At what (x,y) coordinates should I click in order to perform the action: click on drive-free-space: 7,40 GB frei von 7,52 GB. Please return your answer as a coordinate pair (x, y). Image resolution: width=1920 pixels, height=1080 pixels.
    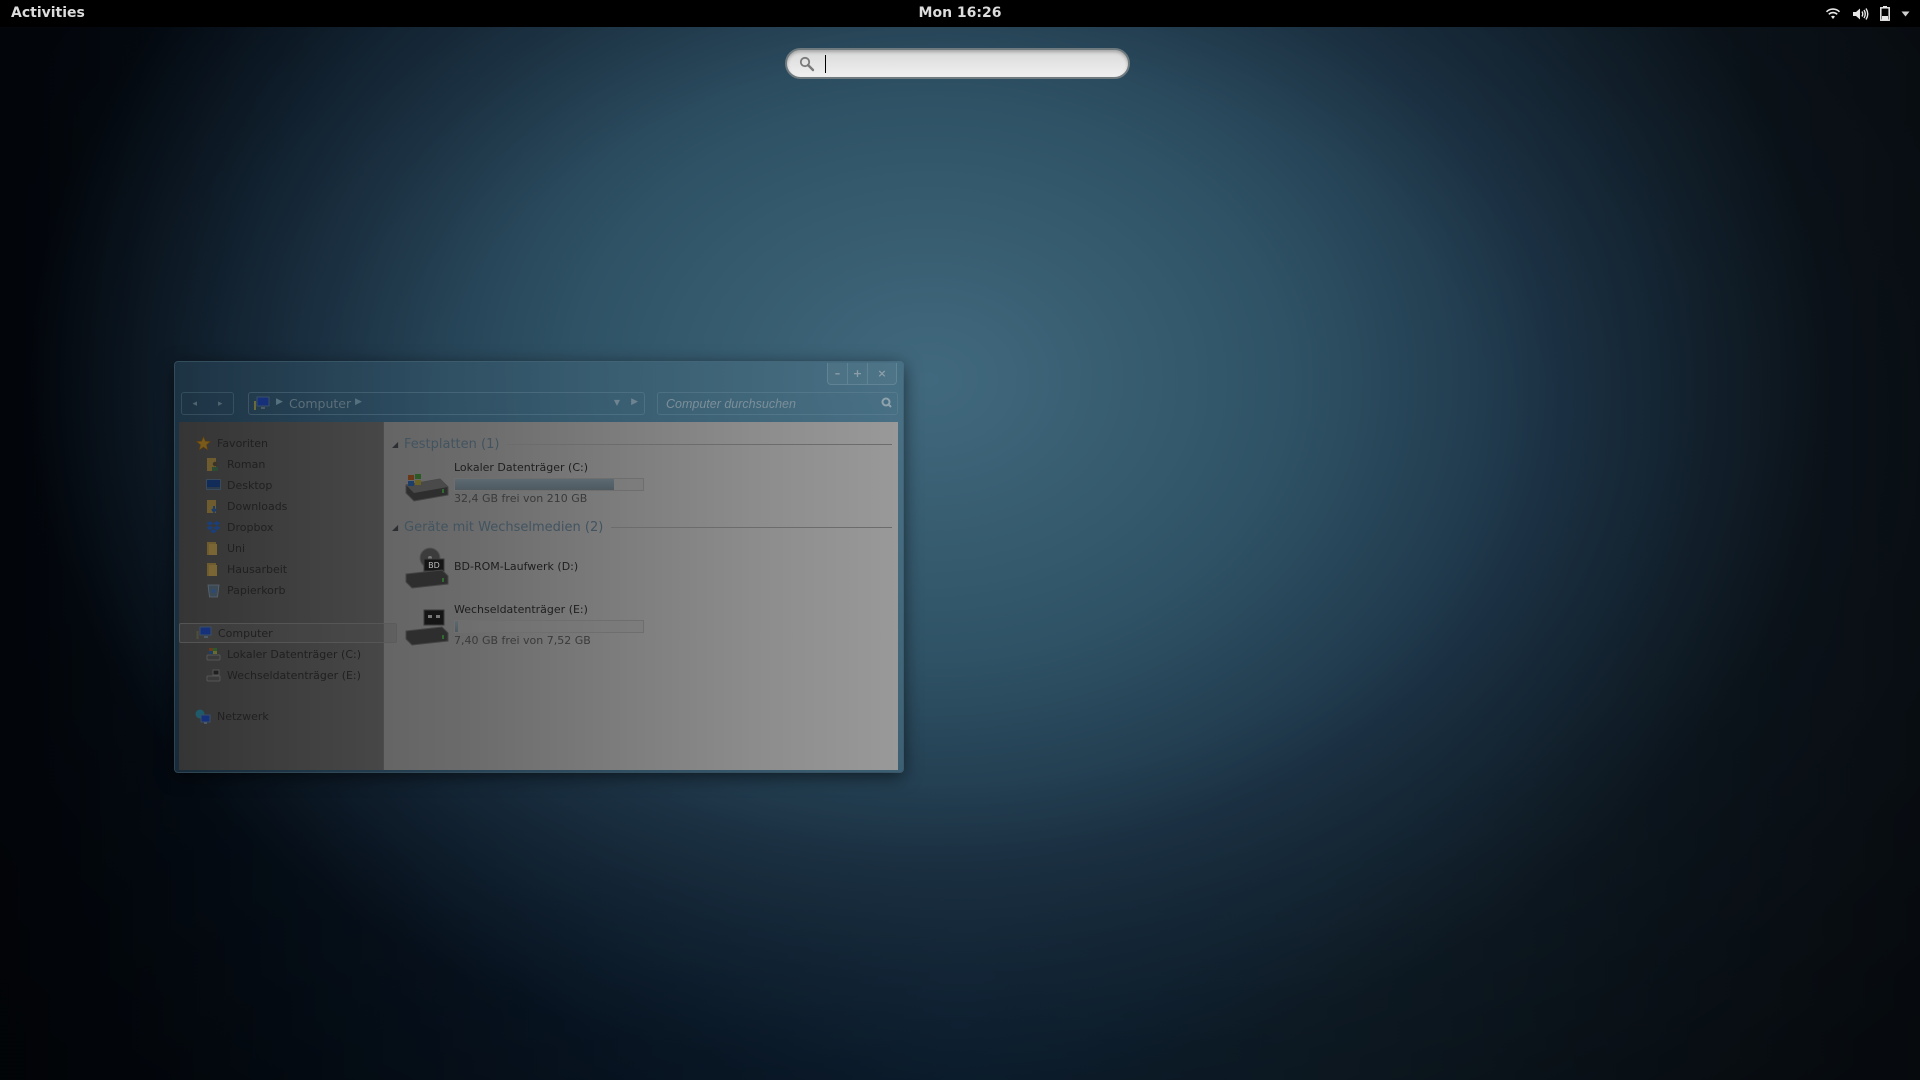
    Looking at the image, I should click on (522, 640).